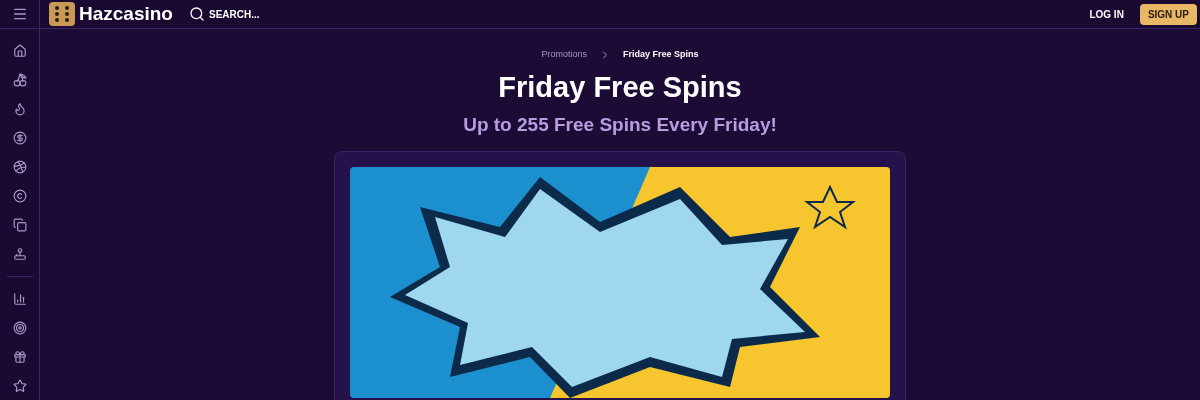 This screenshot has height=400, width=1200. I want to click on target-icon, so click(19, 328).